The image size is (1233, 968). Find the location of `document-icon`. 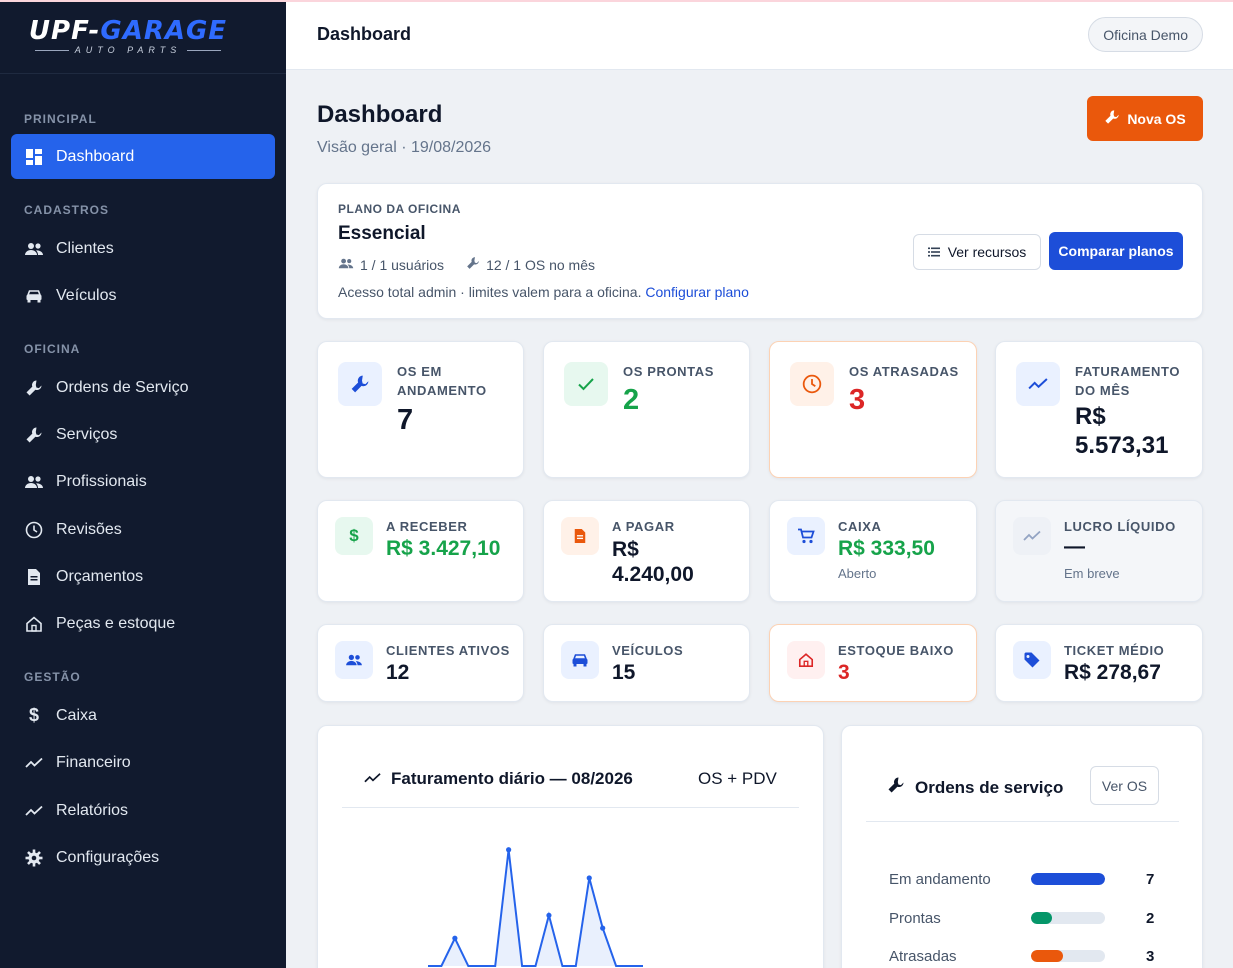

document-icon is located at coordinates (34, 577).